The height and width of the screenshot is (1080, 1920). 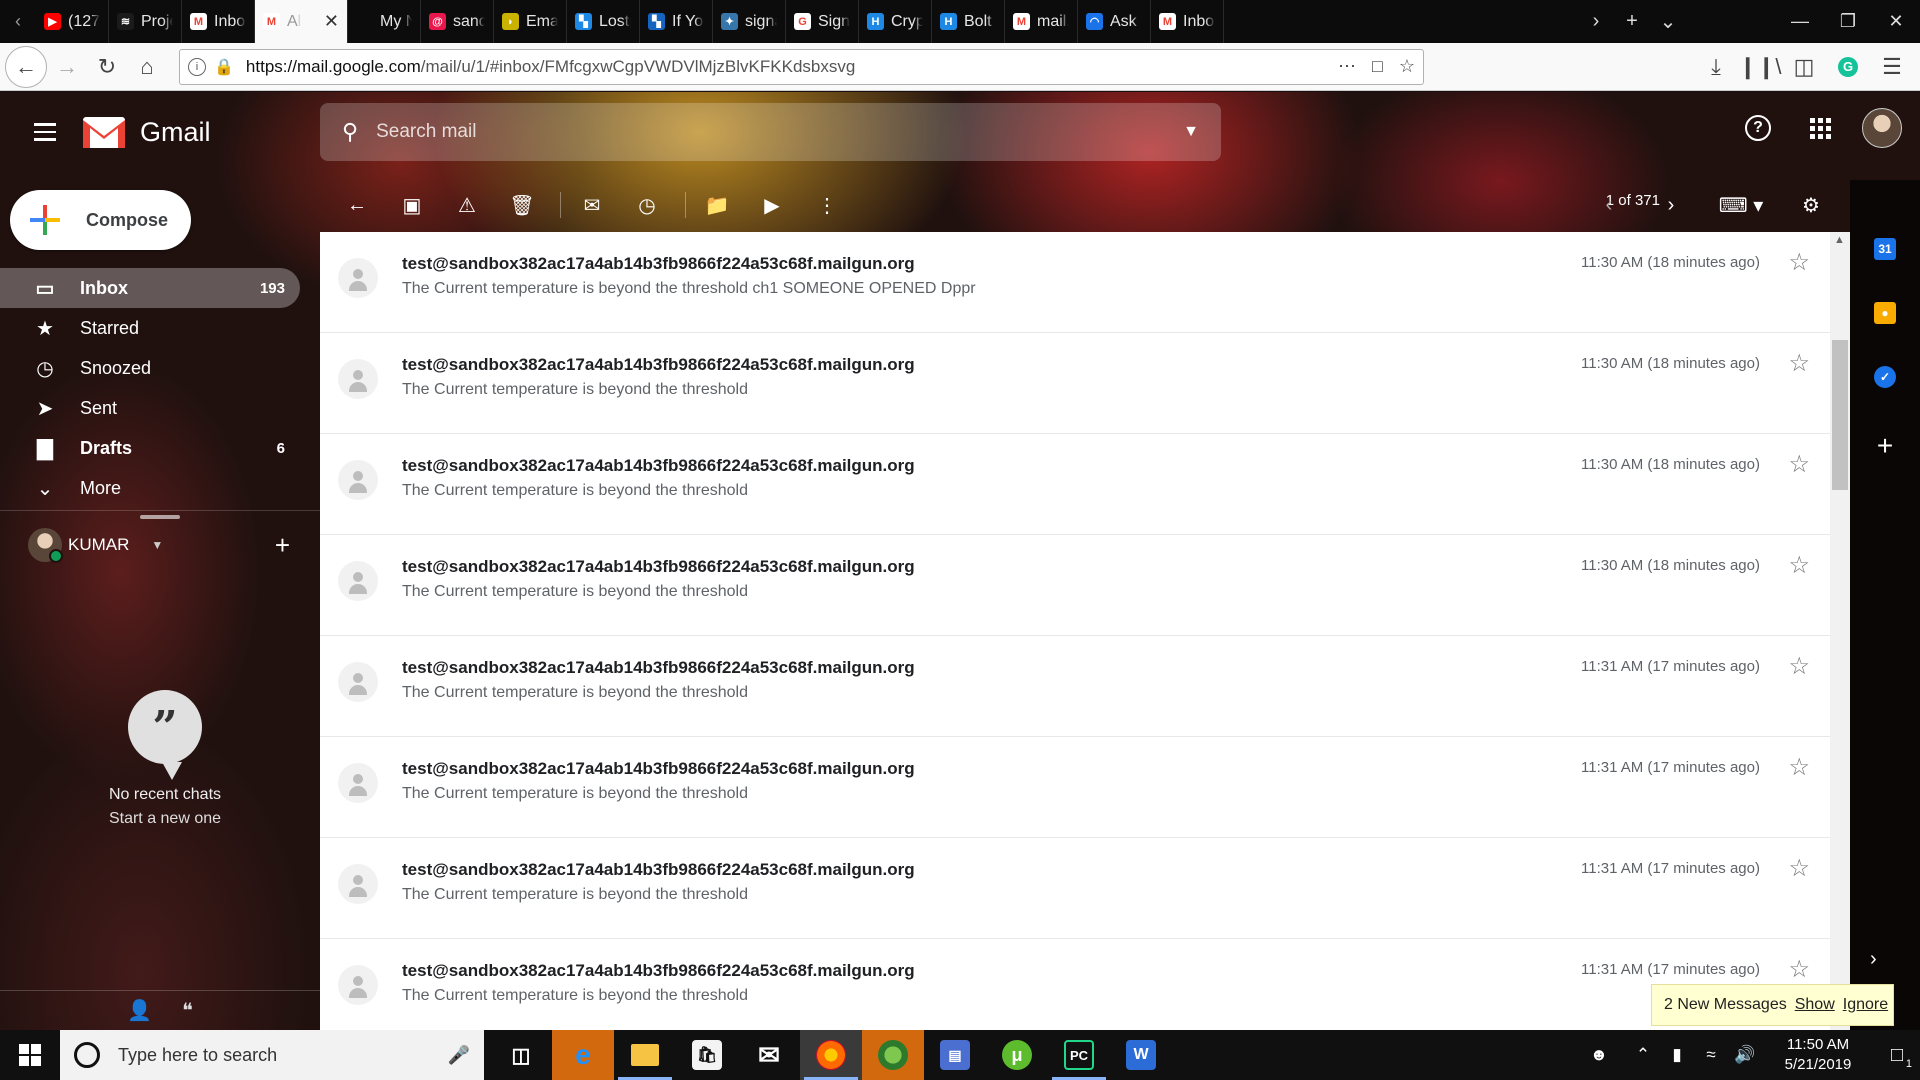 What do you see at coordinates (145, 21) in the screenshot?
I see `browser-tab: ≋ Project` at bounding box center [145, 21].